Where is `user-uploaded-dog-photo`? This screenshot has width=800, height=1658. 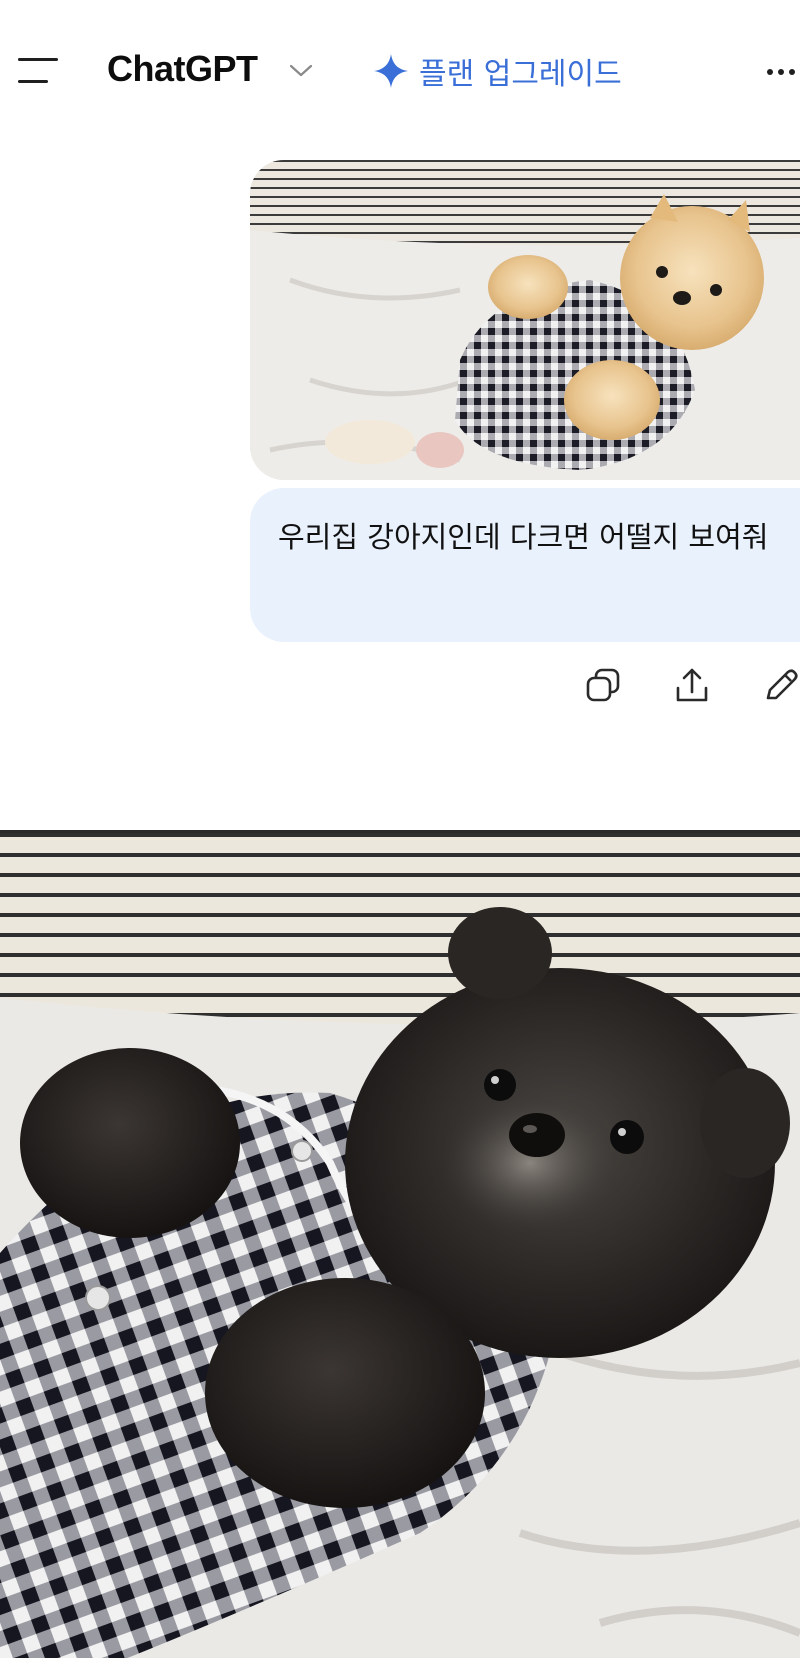 user-uploaded-dog-photo is located at coordinates (525, 320).